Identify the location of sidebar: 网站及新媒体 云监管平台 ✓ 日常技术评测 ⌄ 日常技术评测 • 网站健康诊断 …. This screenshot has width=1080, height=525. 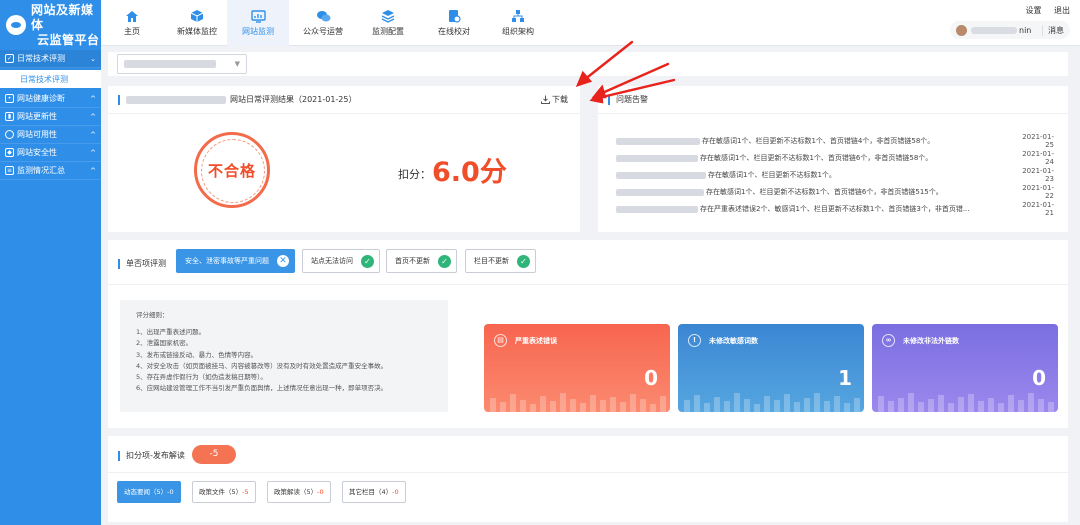
(50, 262).